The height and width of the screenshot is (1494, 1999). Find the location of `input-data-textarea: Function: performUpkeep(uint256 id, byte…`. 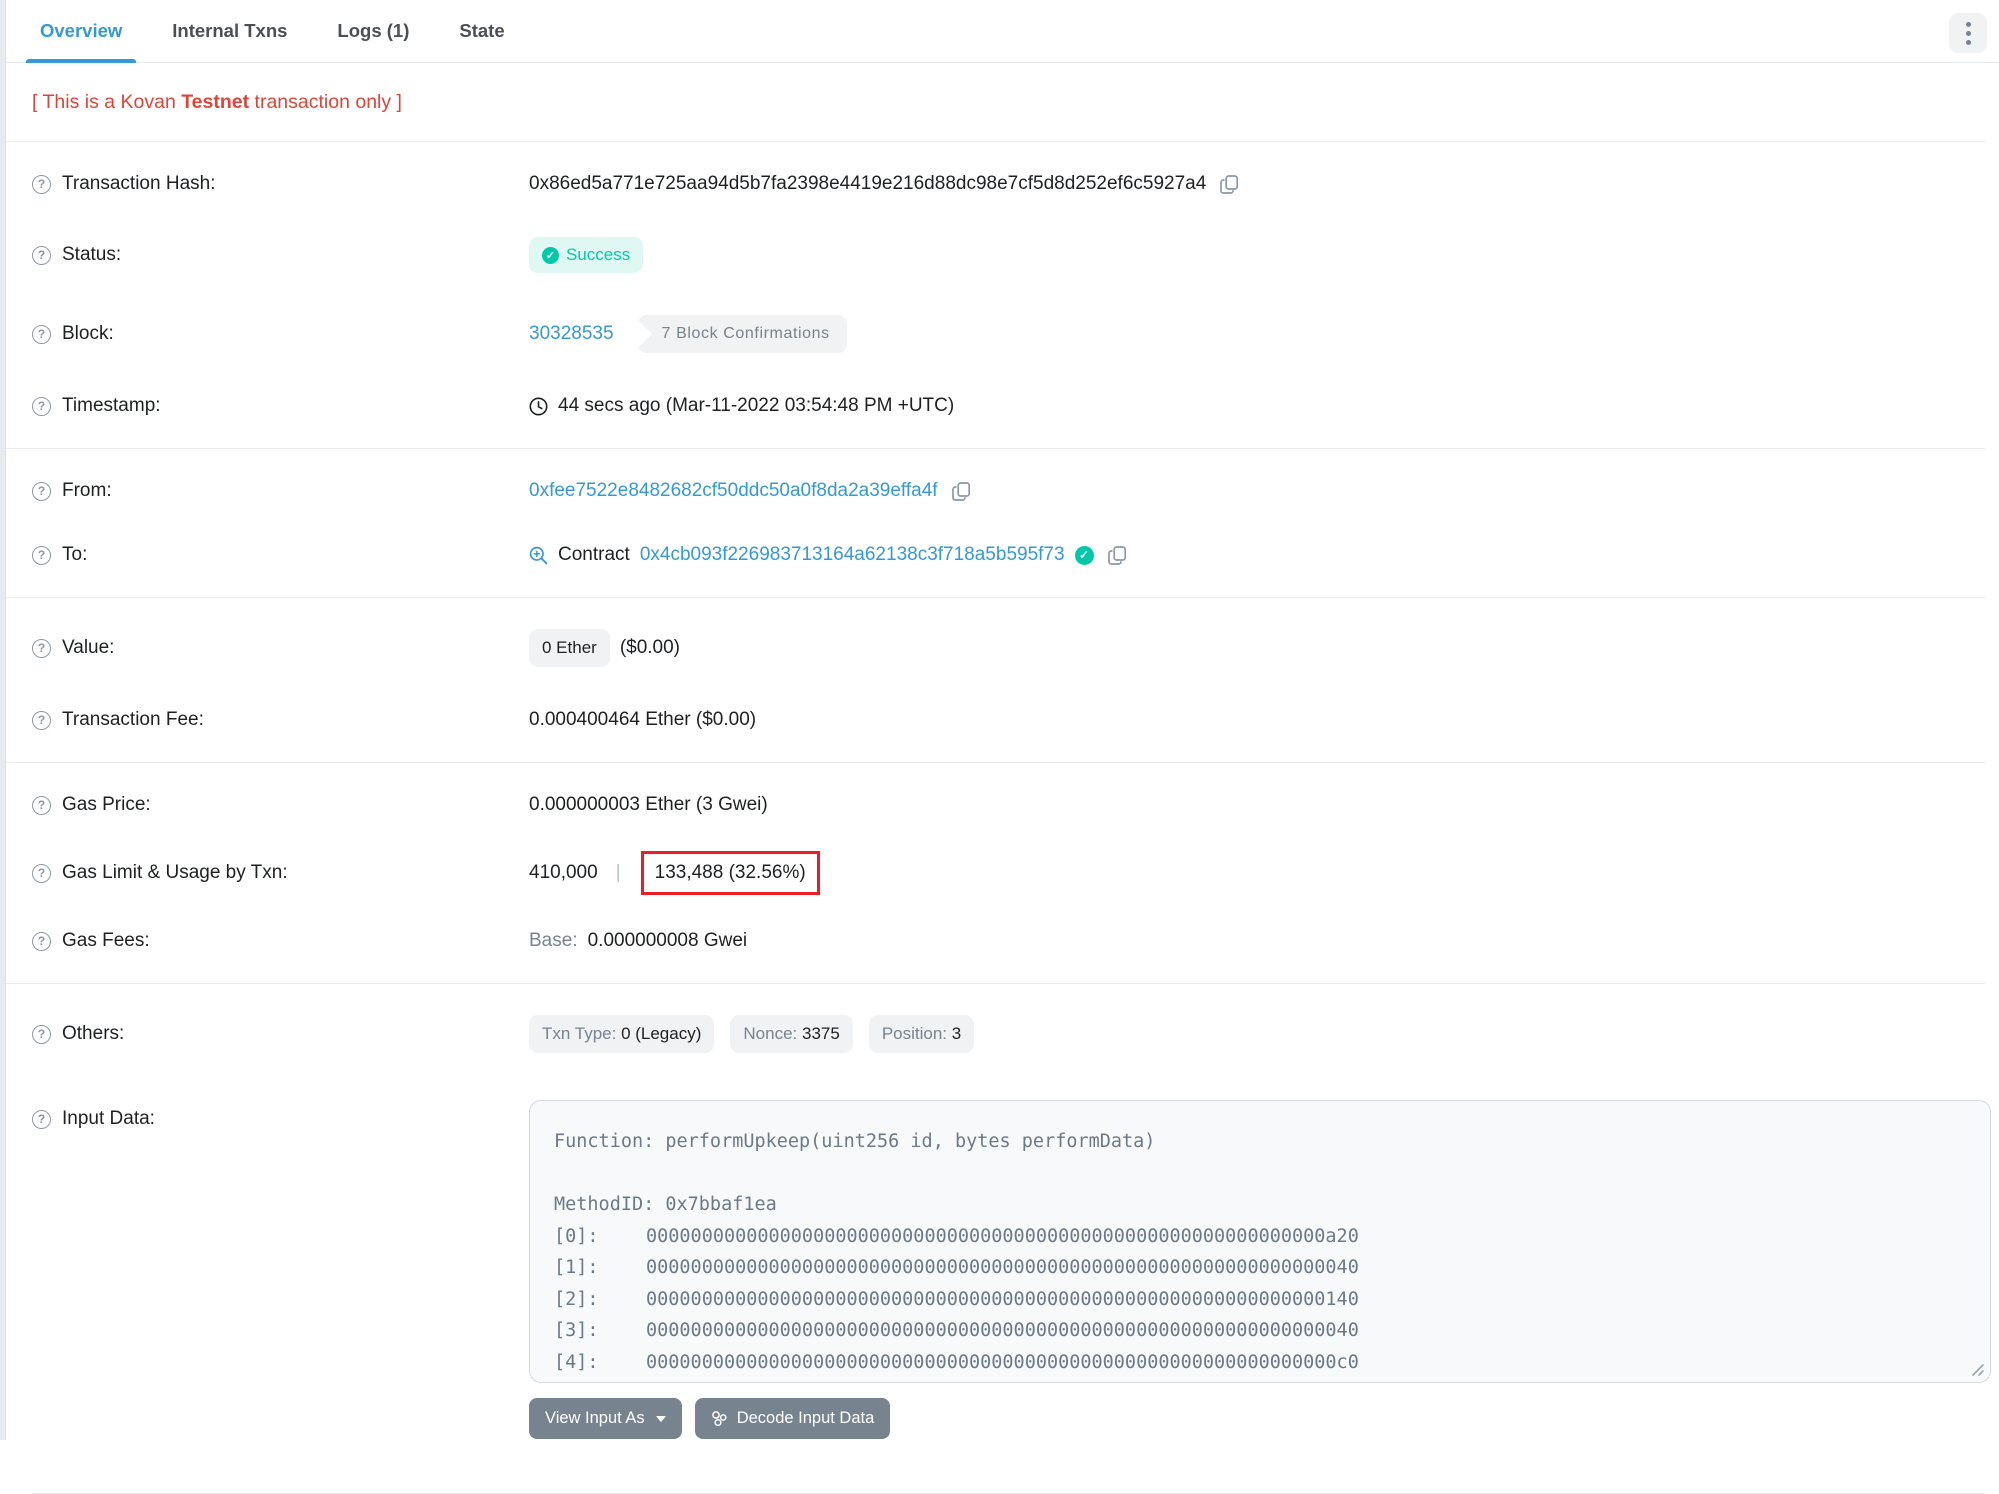

input-data-textarea: Function: performUpkeep(uint256 id, byte… is located at coordinates (1260, 1241).